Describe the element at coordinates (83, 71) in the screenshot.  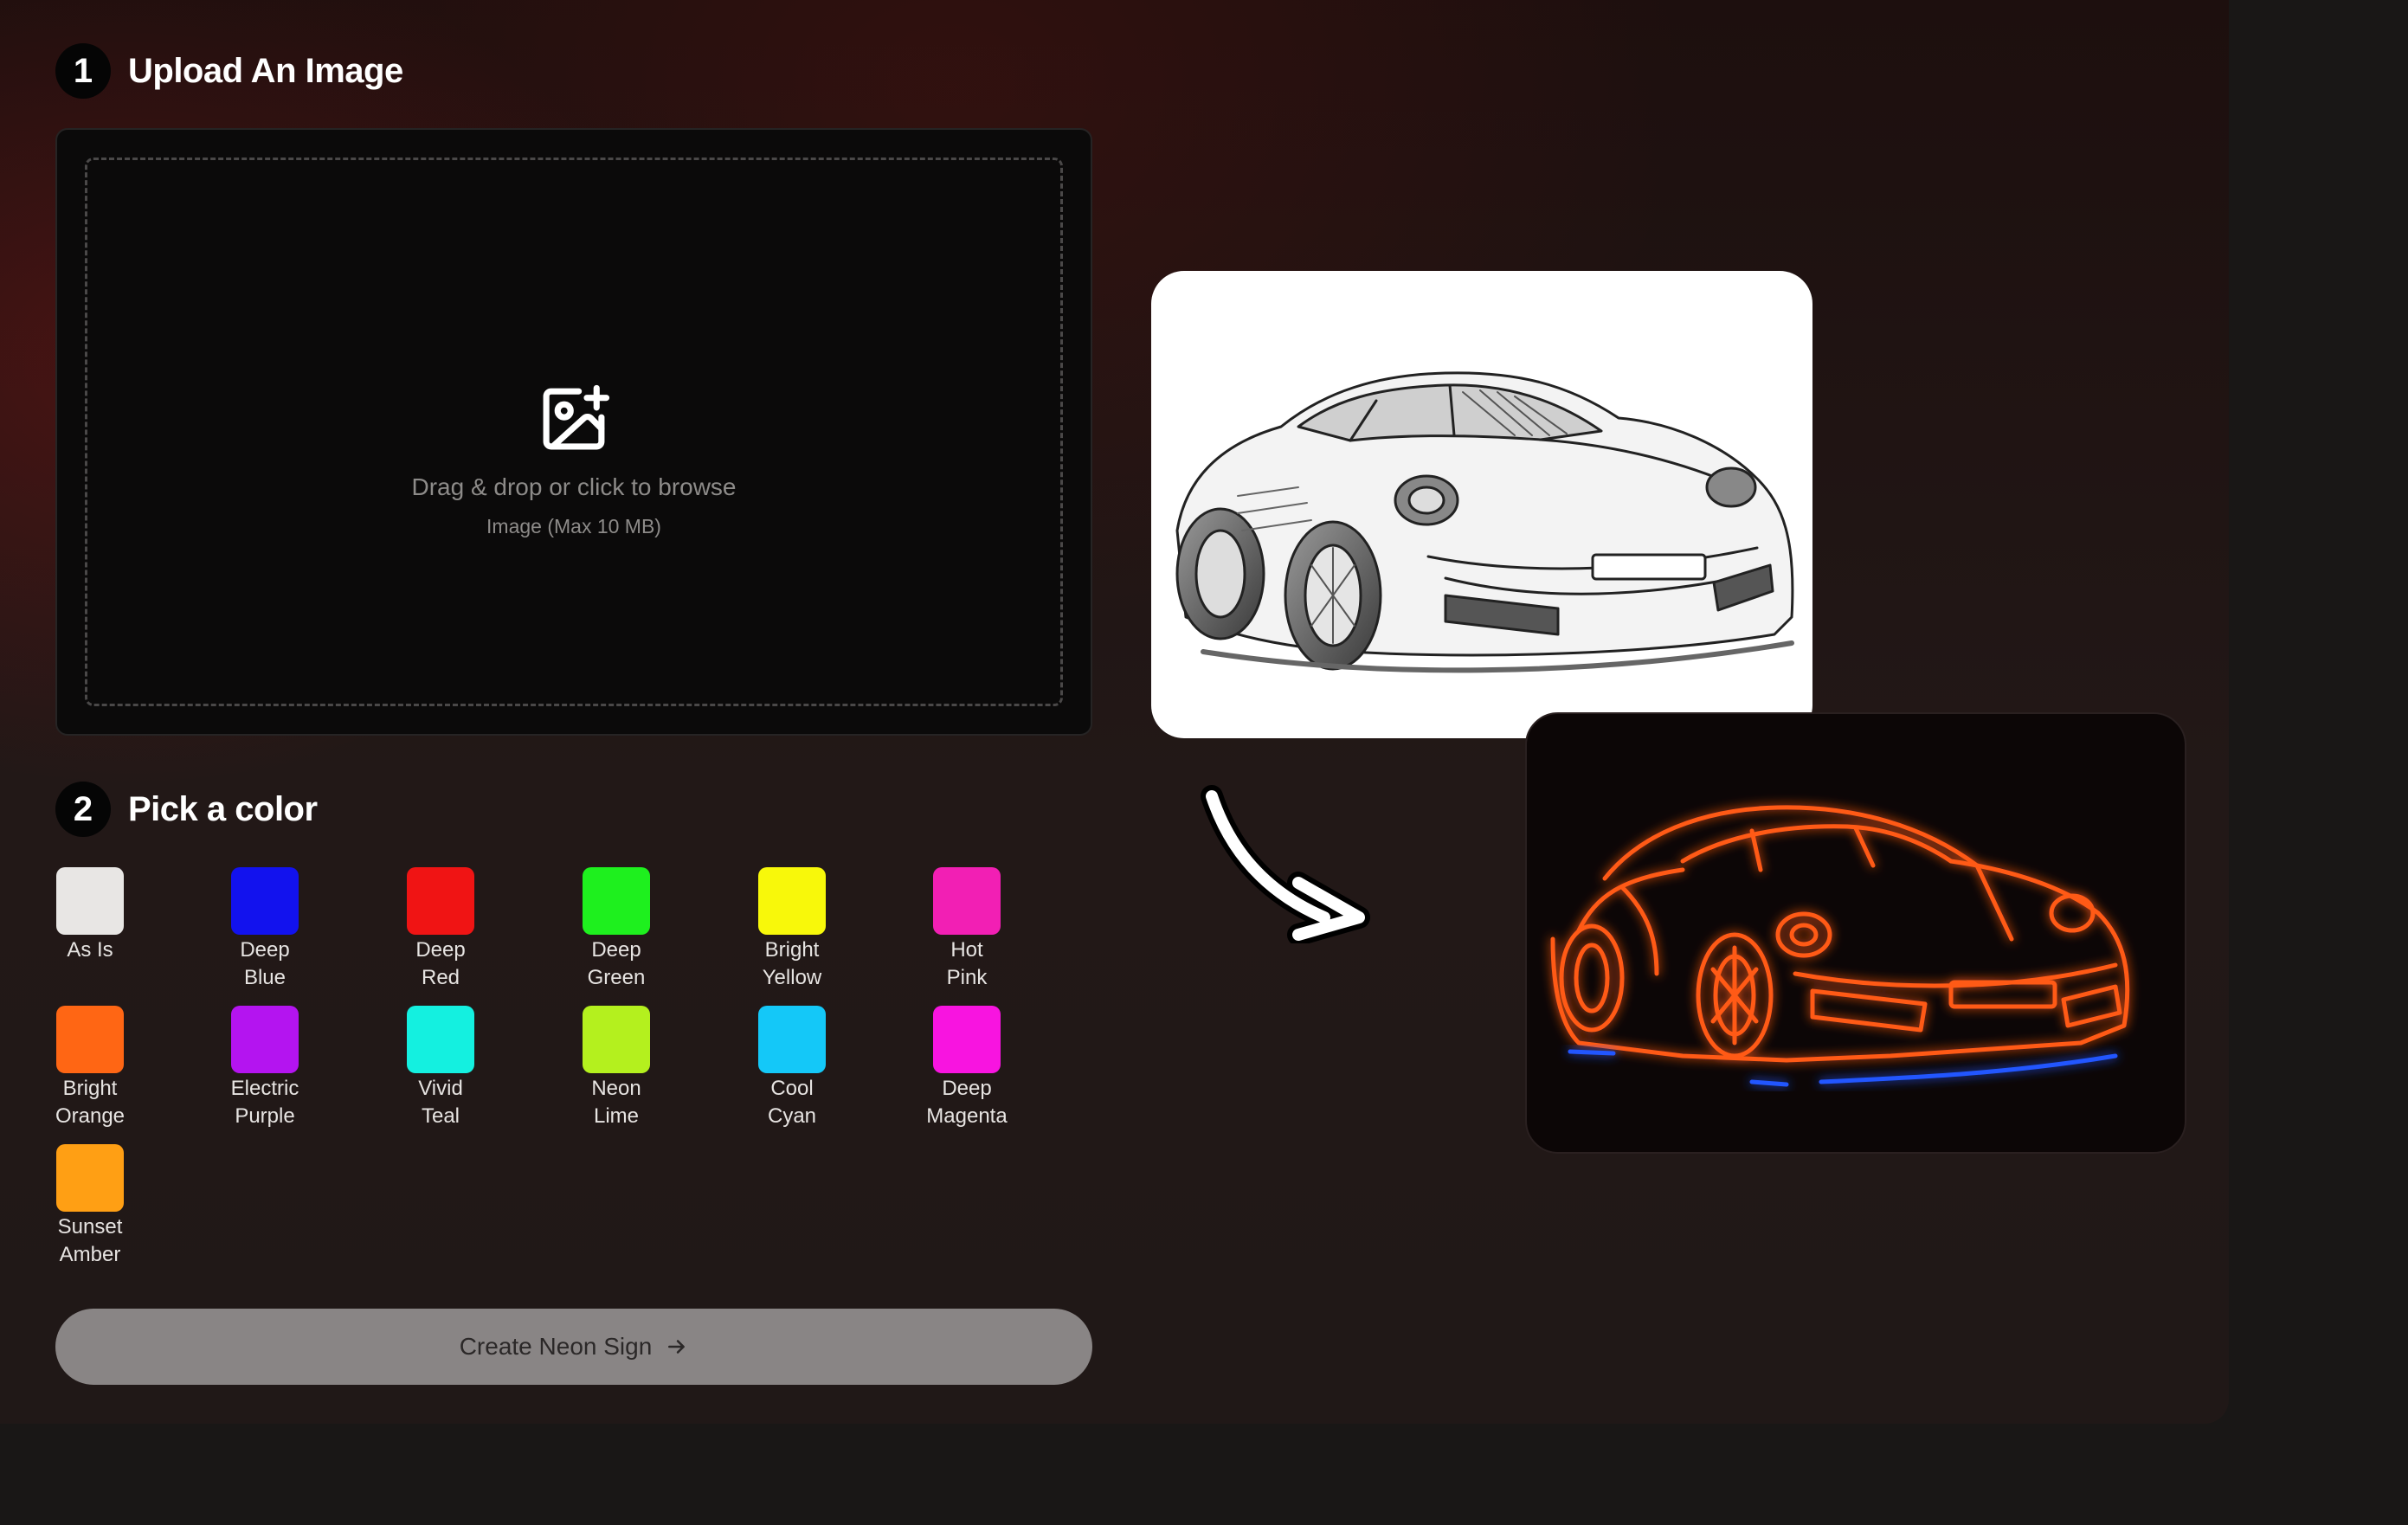
I see `step-1-number: 1` at that location.